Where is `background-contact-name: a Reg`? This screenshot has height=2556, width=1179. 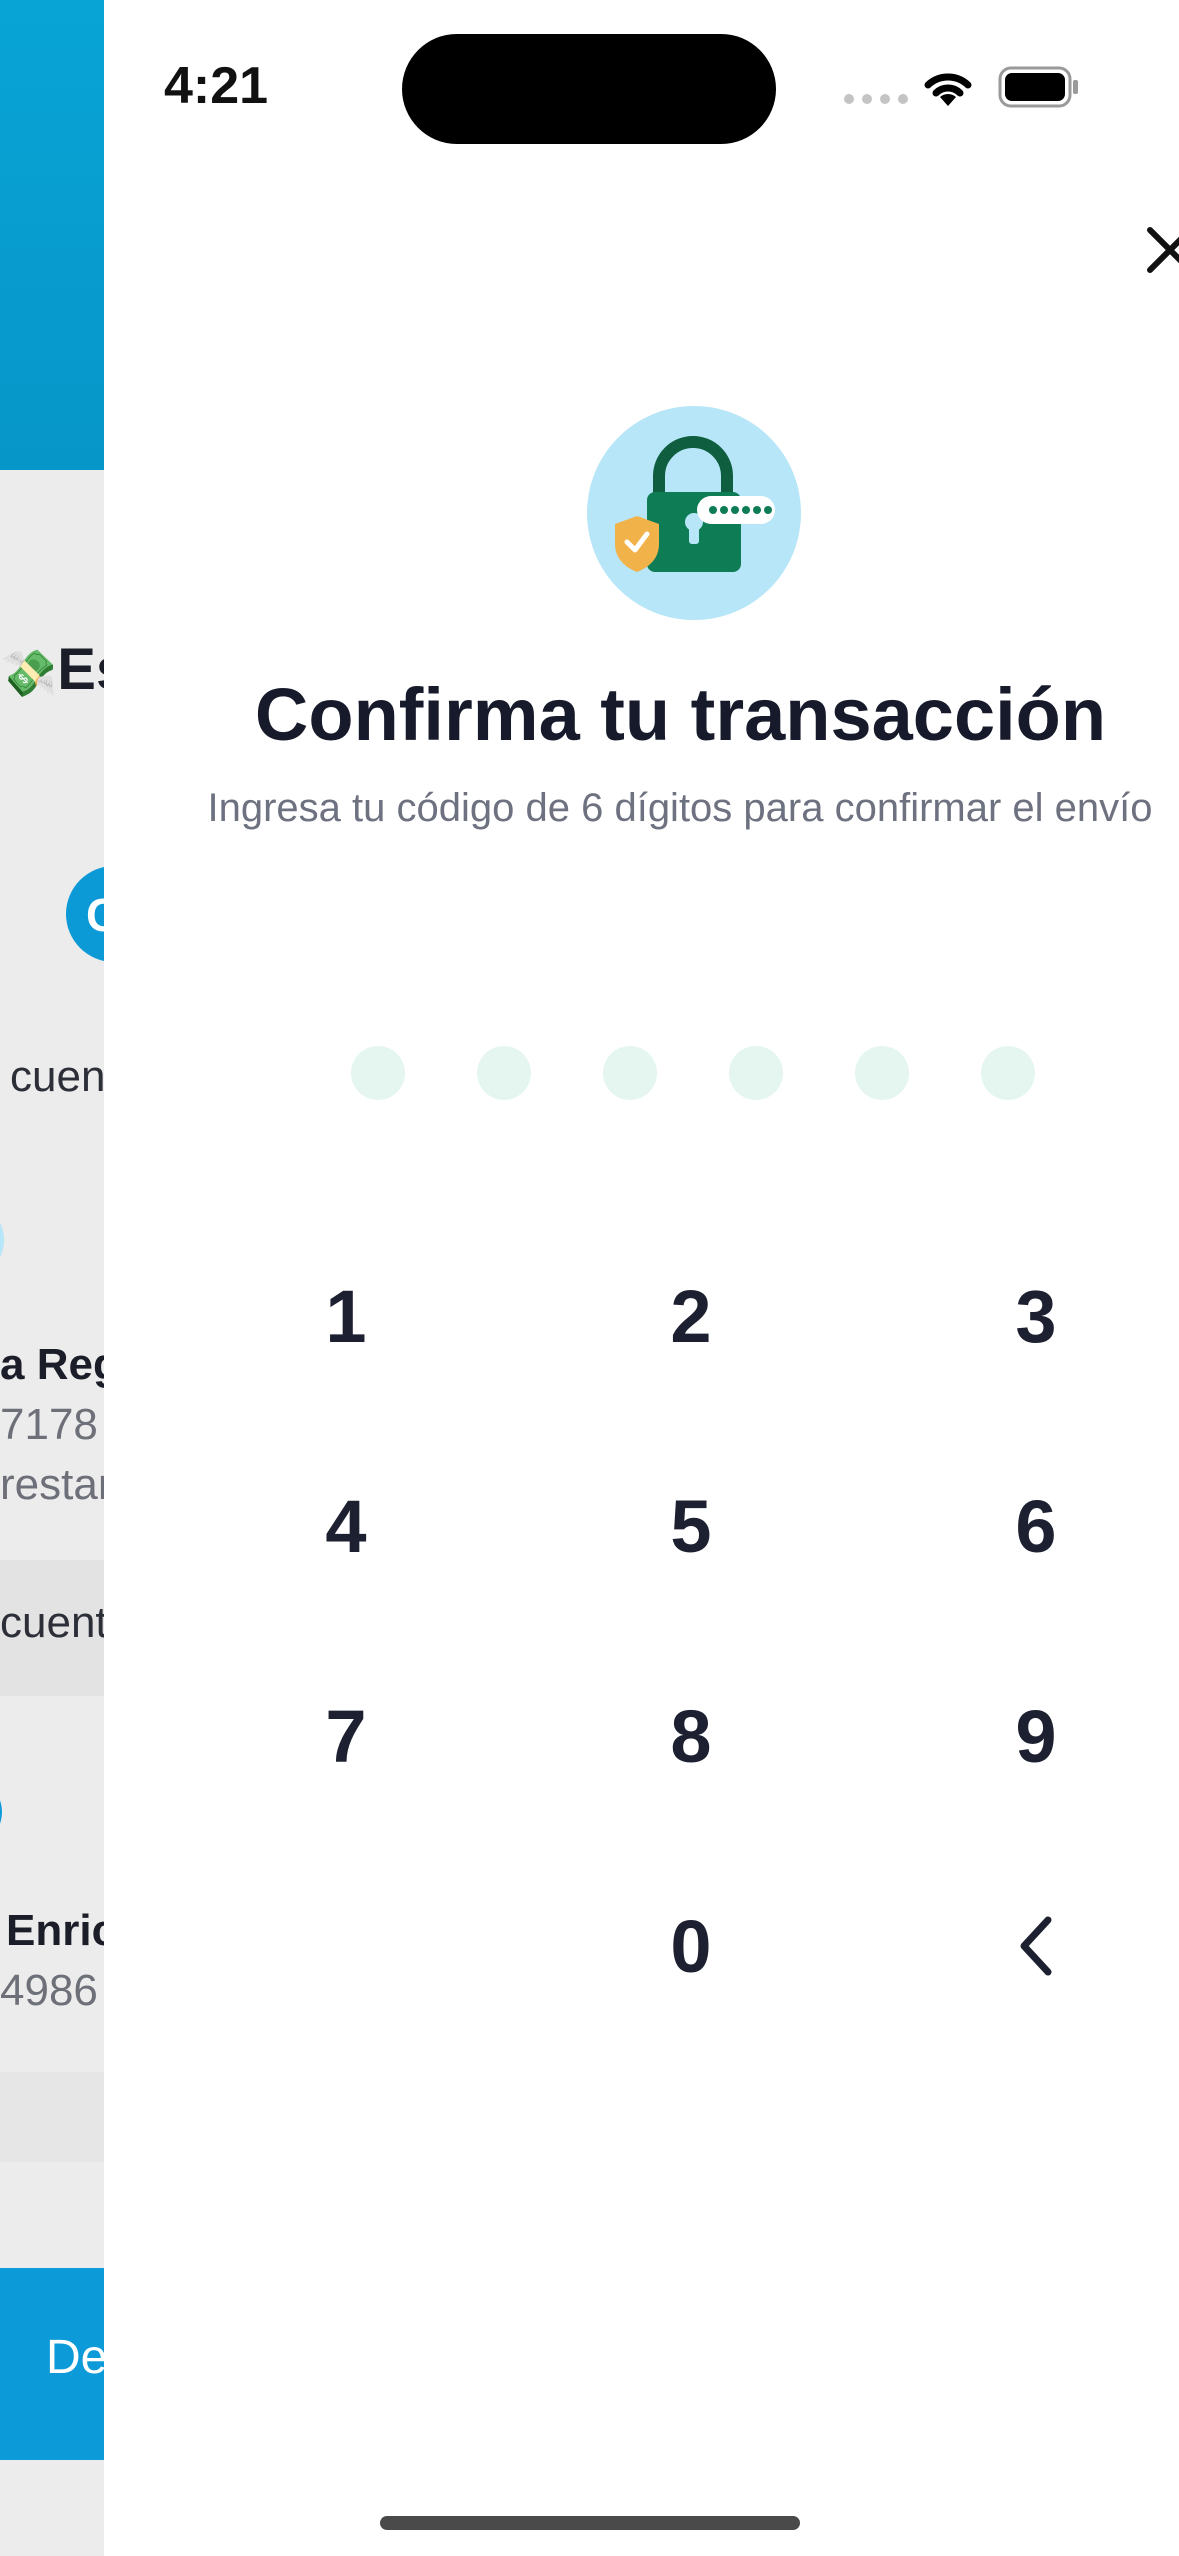
background-contact-name: a Reg is located at coordinates (52, 1364).